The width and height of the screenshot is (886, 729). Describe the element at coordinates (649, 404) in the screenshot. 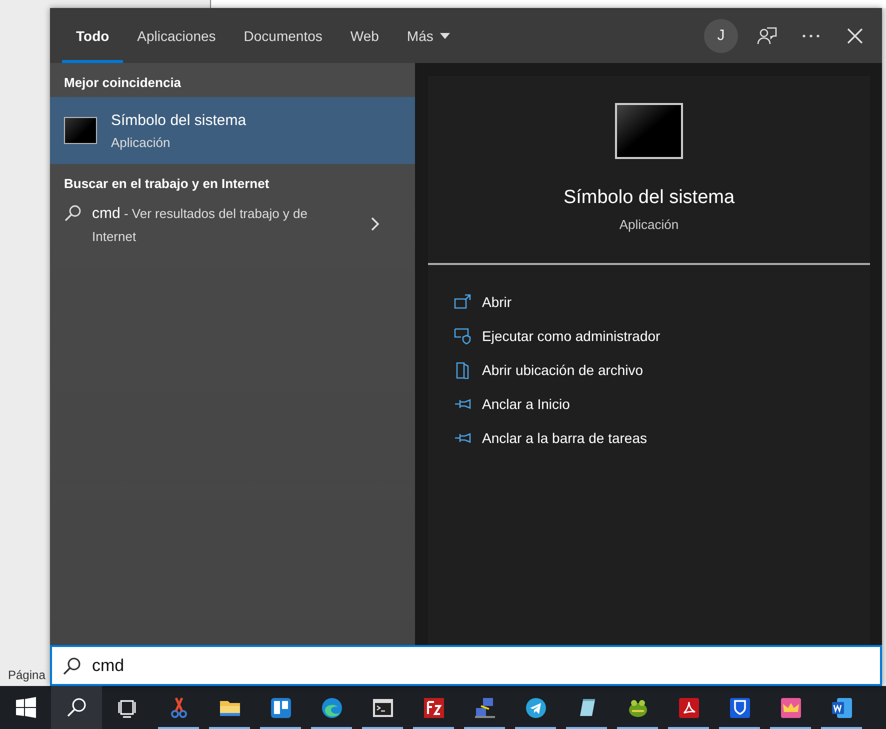

I see `action-link: Anclar a Inicio` at that location.